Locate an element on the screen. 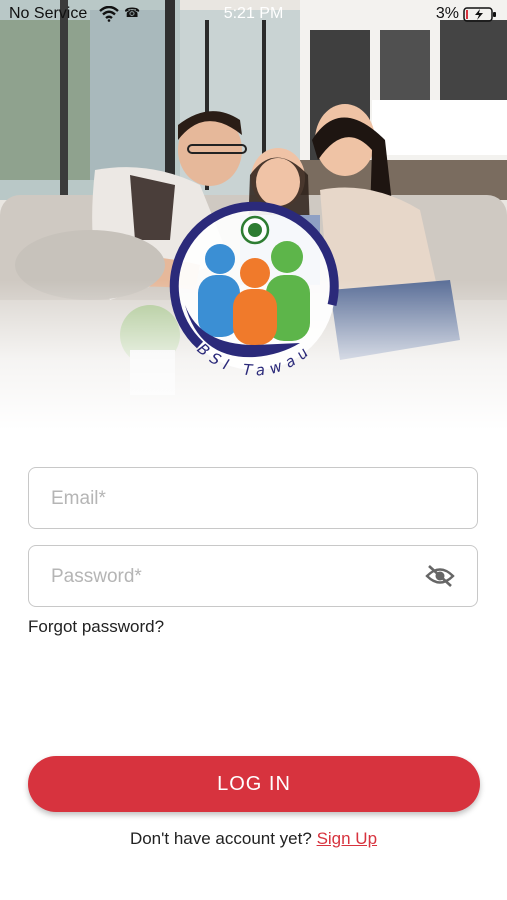  signup-row: Don't have account yet? Sign Up is located at coordinates (253, 839).